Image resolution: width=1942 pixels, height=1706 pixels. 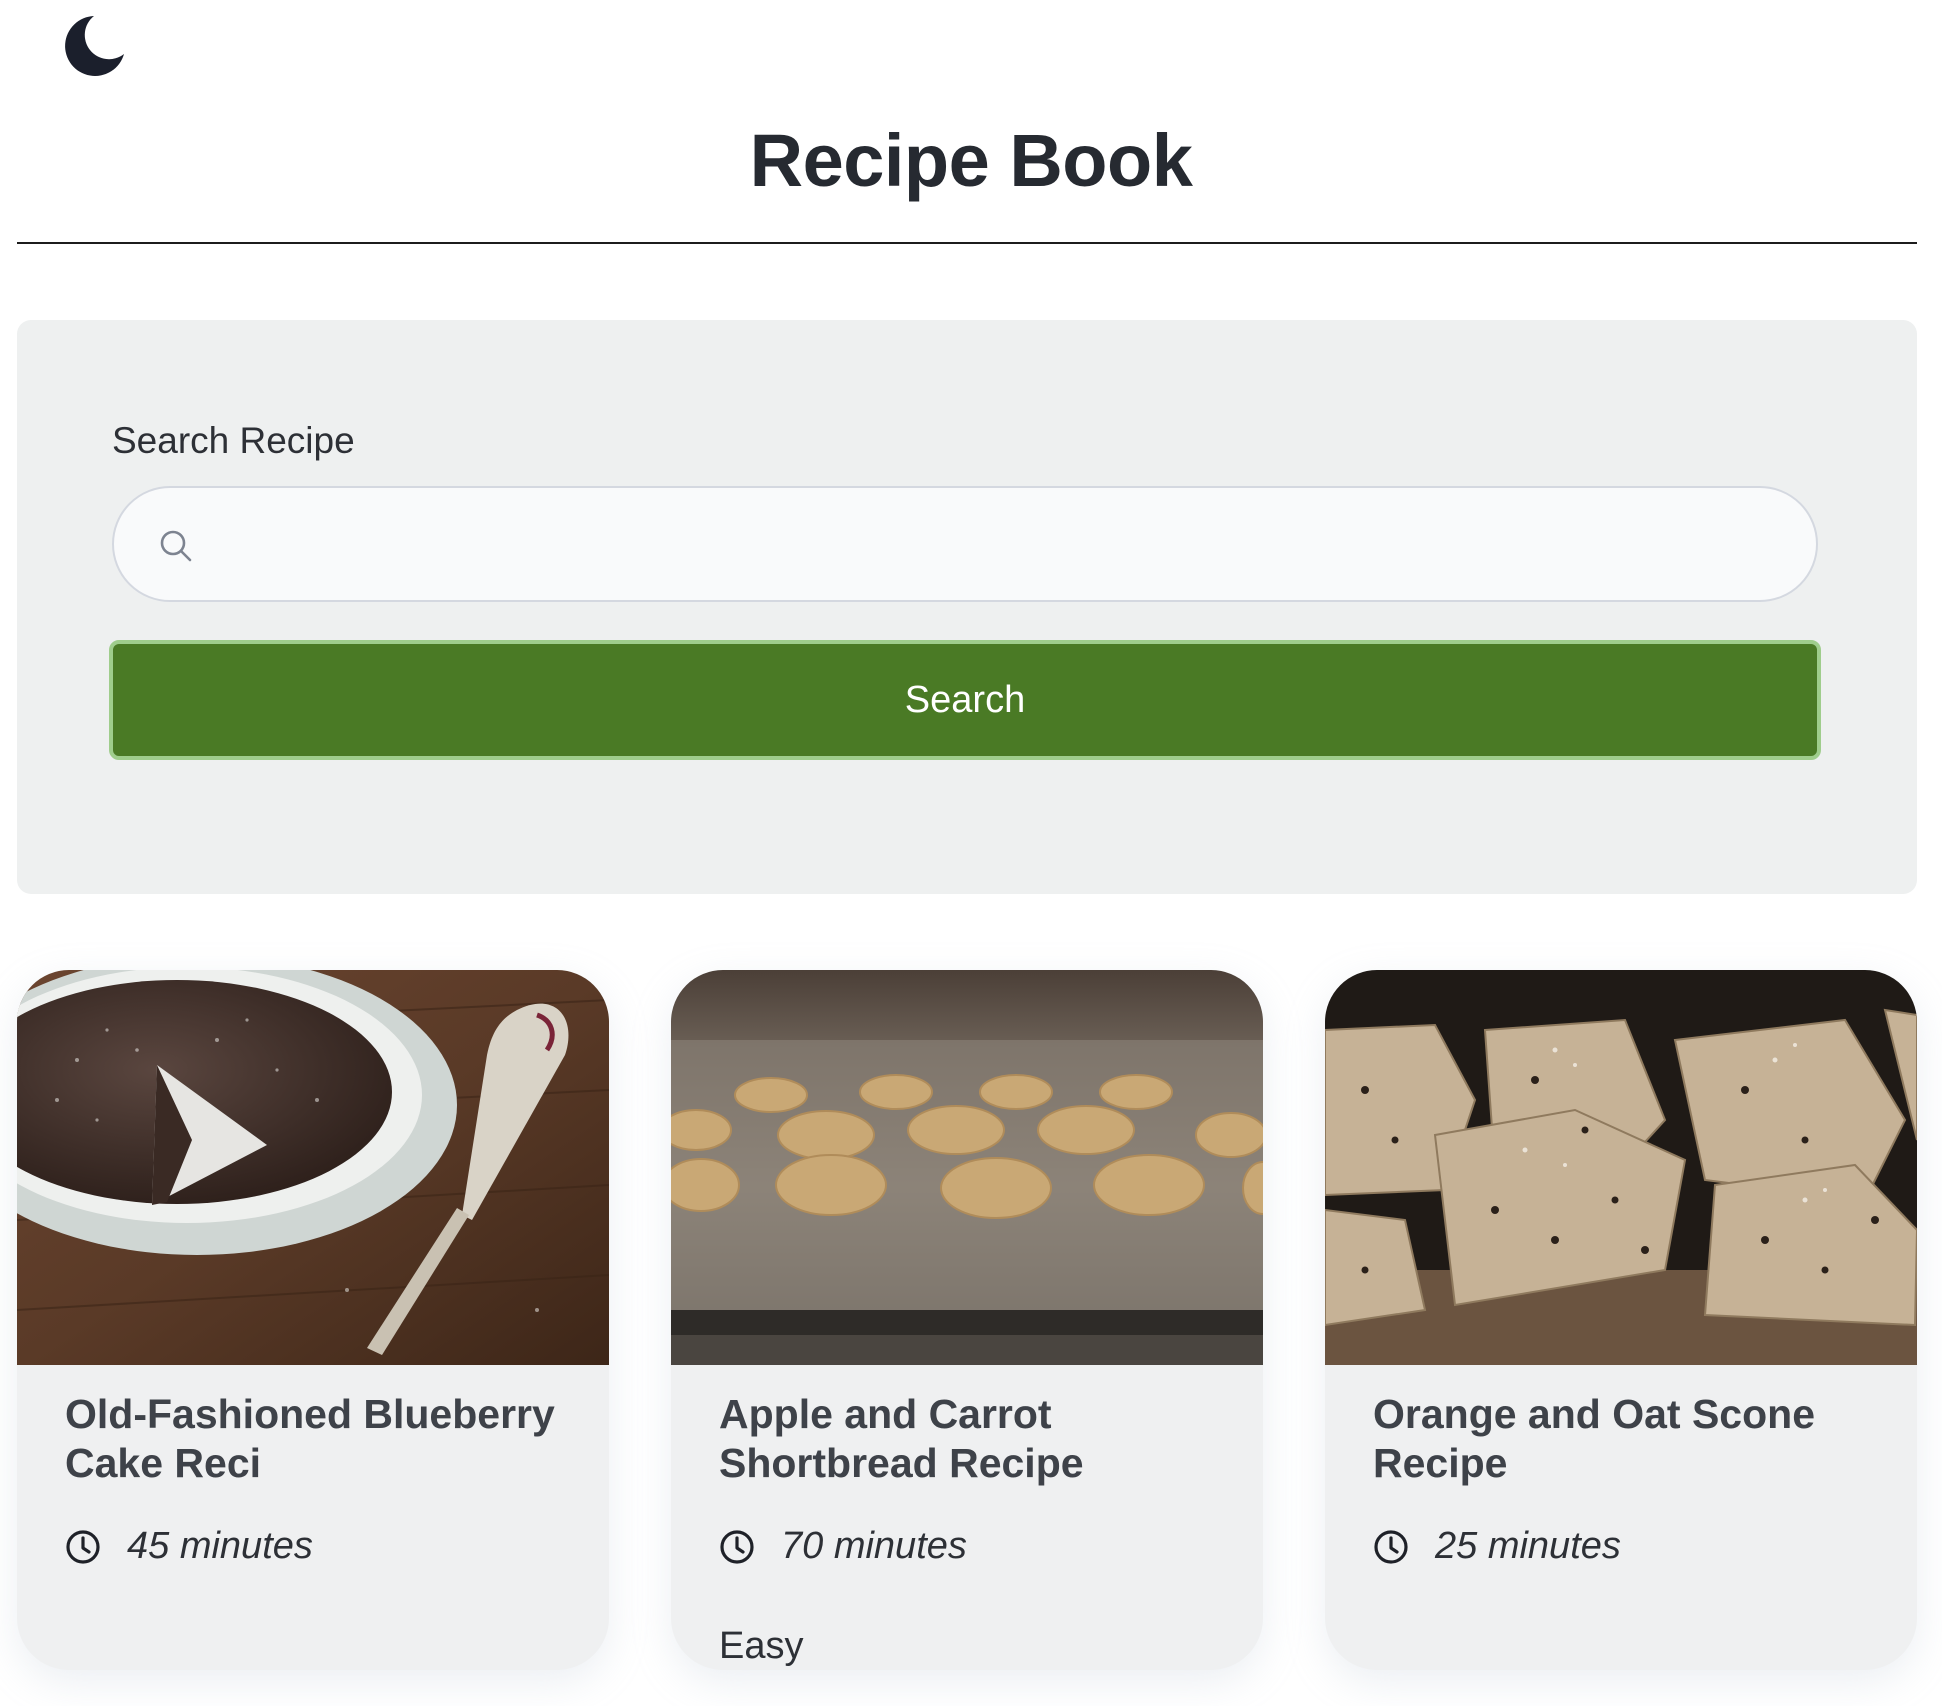 I want to click on recipe-time: 70 minutes, so click(x=843, y=1546).